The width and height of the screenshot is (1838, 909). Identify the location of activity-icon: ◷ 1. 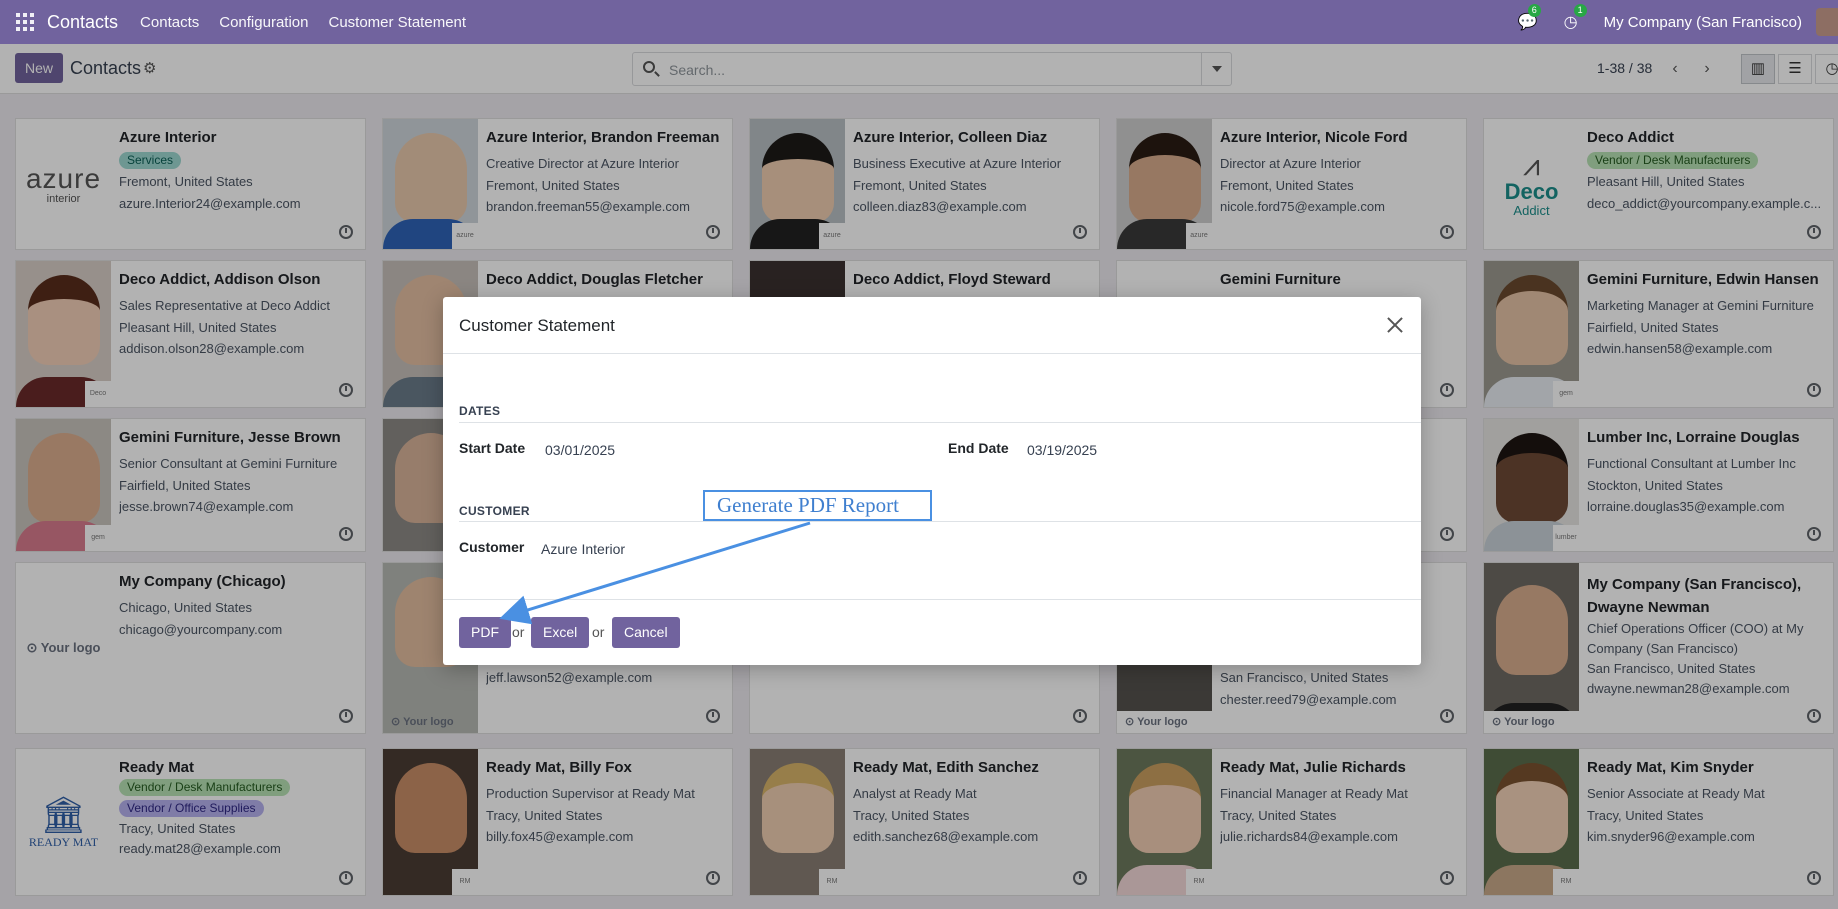
(1575, 18).